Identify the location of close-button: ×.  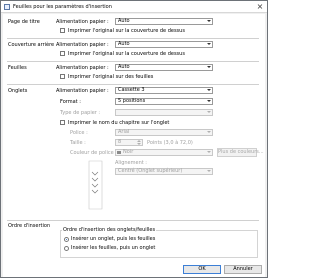
(260, 7).